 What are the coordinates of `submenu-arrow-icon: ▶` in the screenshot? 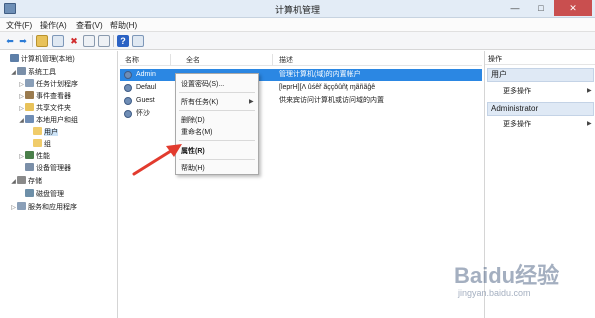 It's located at (251, 102).